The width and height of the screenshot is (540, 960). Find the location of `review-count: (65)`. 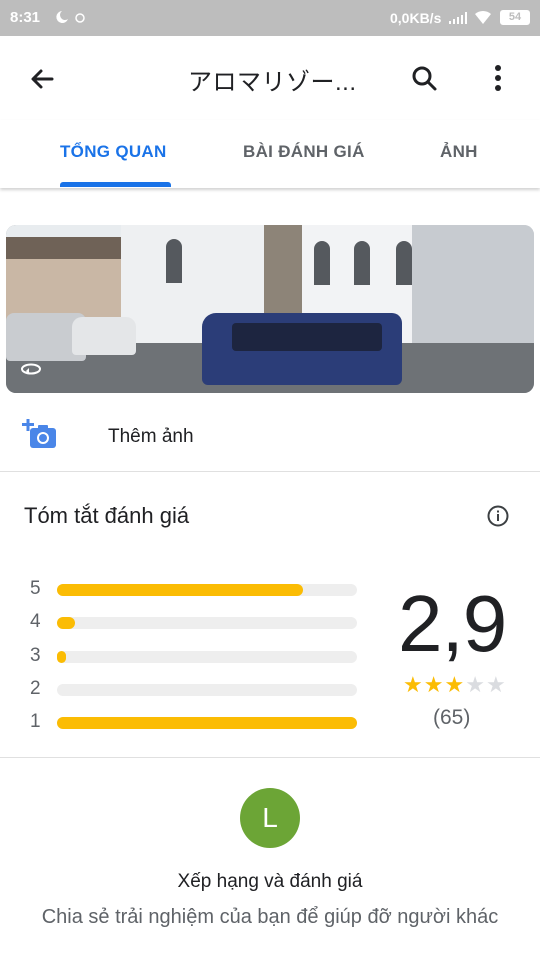

review-count: (65) is located at coordinates (451, 718).